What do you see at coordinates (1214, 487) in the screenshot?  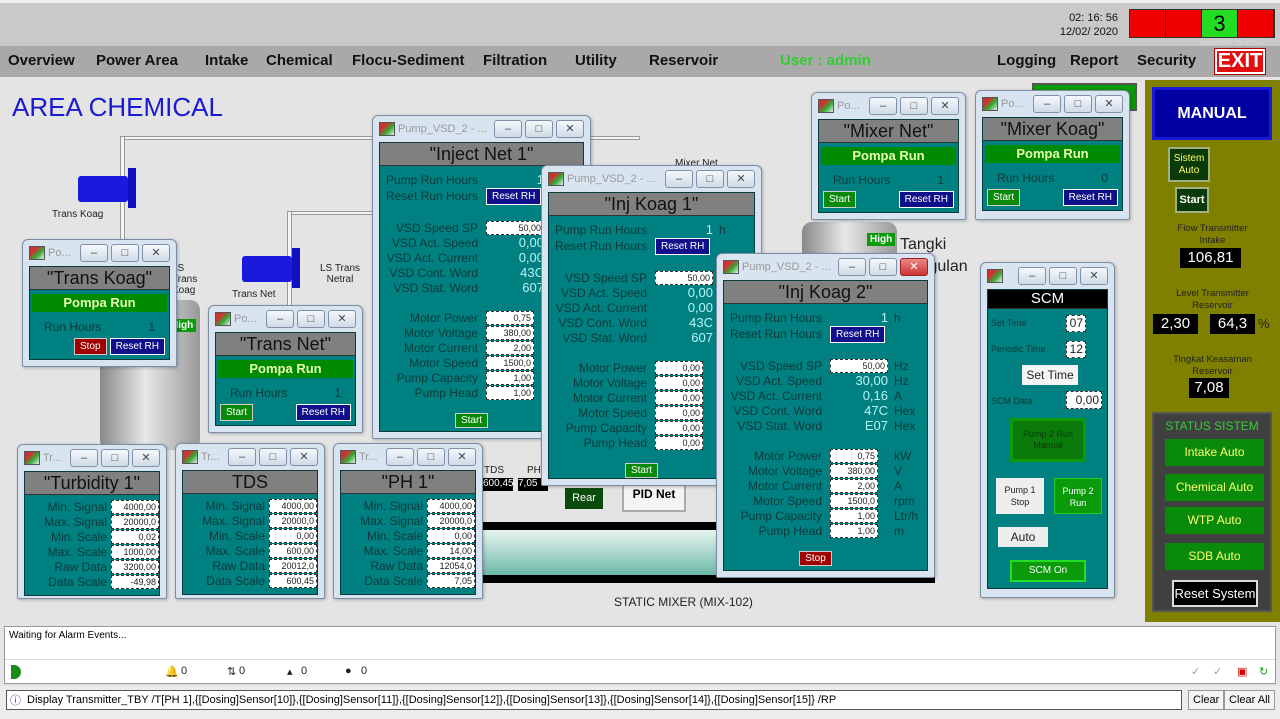 I see `chemical-auto-button: Chemical Auto` at bounding box center [1214, 487].